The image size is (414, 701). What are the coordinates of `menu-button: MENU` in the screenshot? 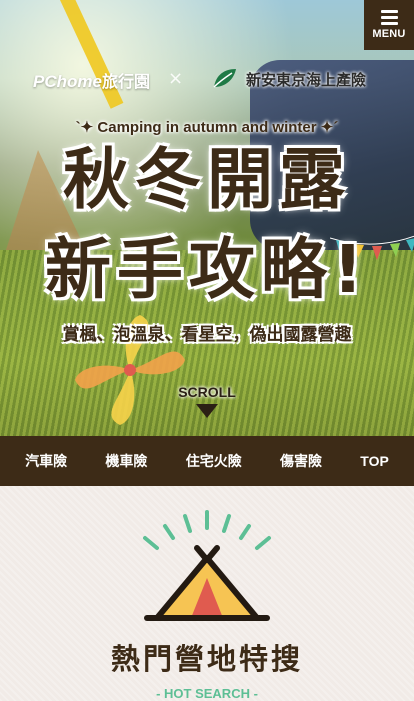 It's located at (389, 25).